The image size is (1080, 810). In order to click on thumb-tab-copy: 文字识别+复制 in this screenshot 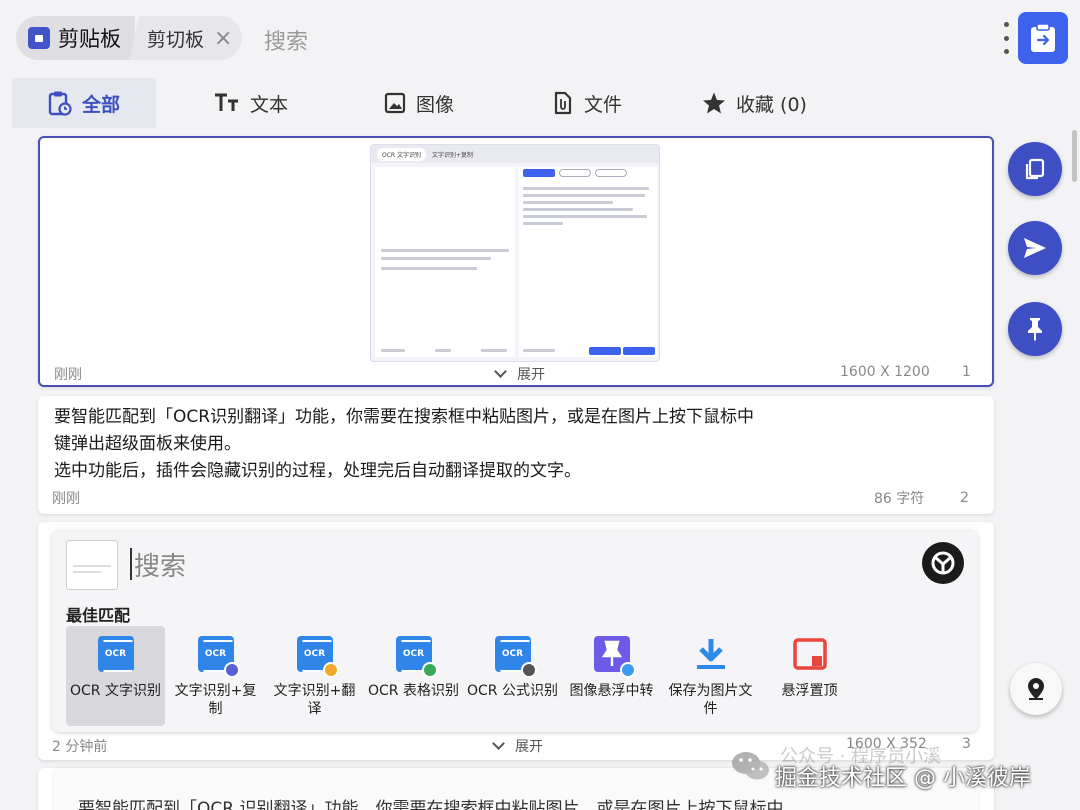, I will do `click(453, 155)`.